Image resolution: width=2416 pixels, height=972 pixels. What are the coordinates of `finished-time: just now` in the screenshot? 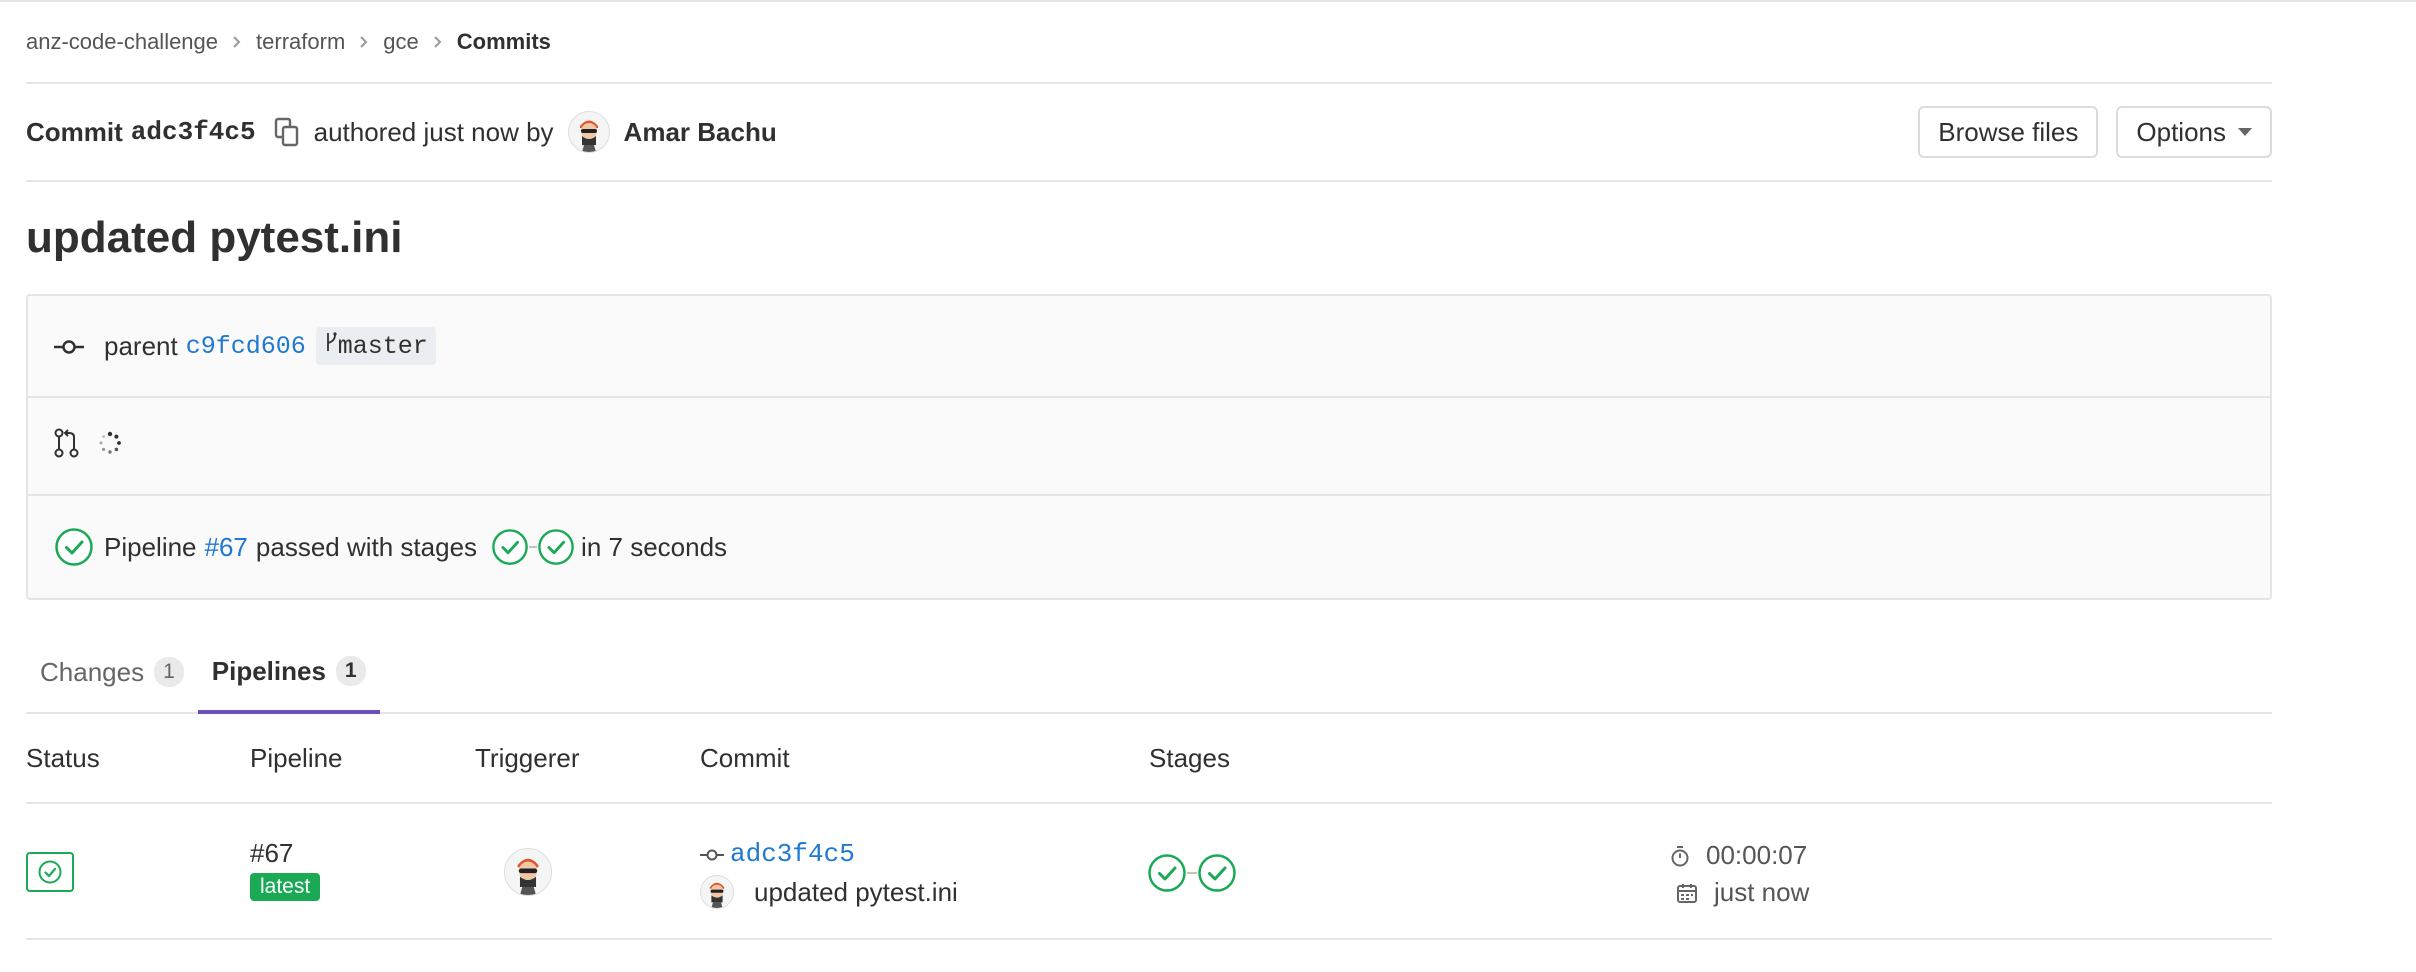 It's located at (1739, 892).